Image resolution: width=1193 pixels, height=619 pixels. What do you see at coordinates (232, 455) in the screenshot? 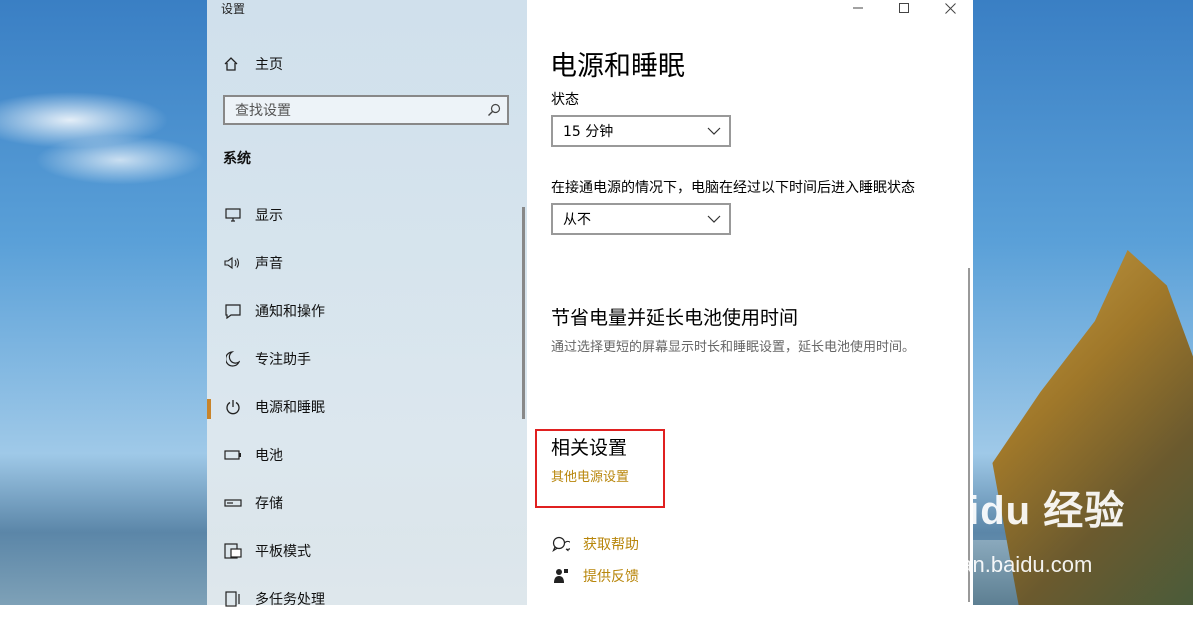
I see `battery-icon` at bounding box center [232, 455].